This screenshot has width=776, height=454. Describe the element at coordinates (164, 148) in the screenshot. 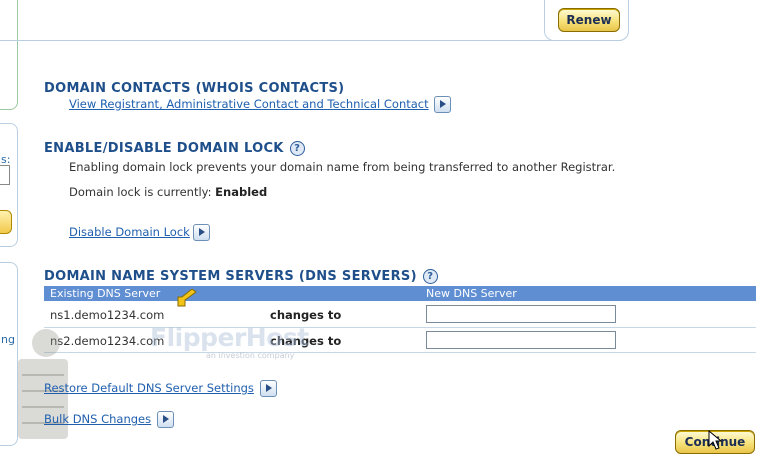

I see `domain-lock-title-text: ENABLE/DISABLE DOMAIN LOCK` at that location.